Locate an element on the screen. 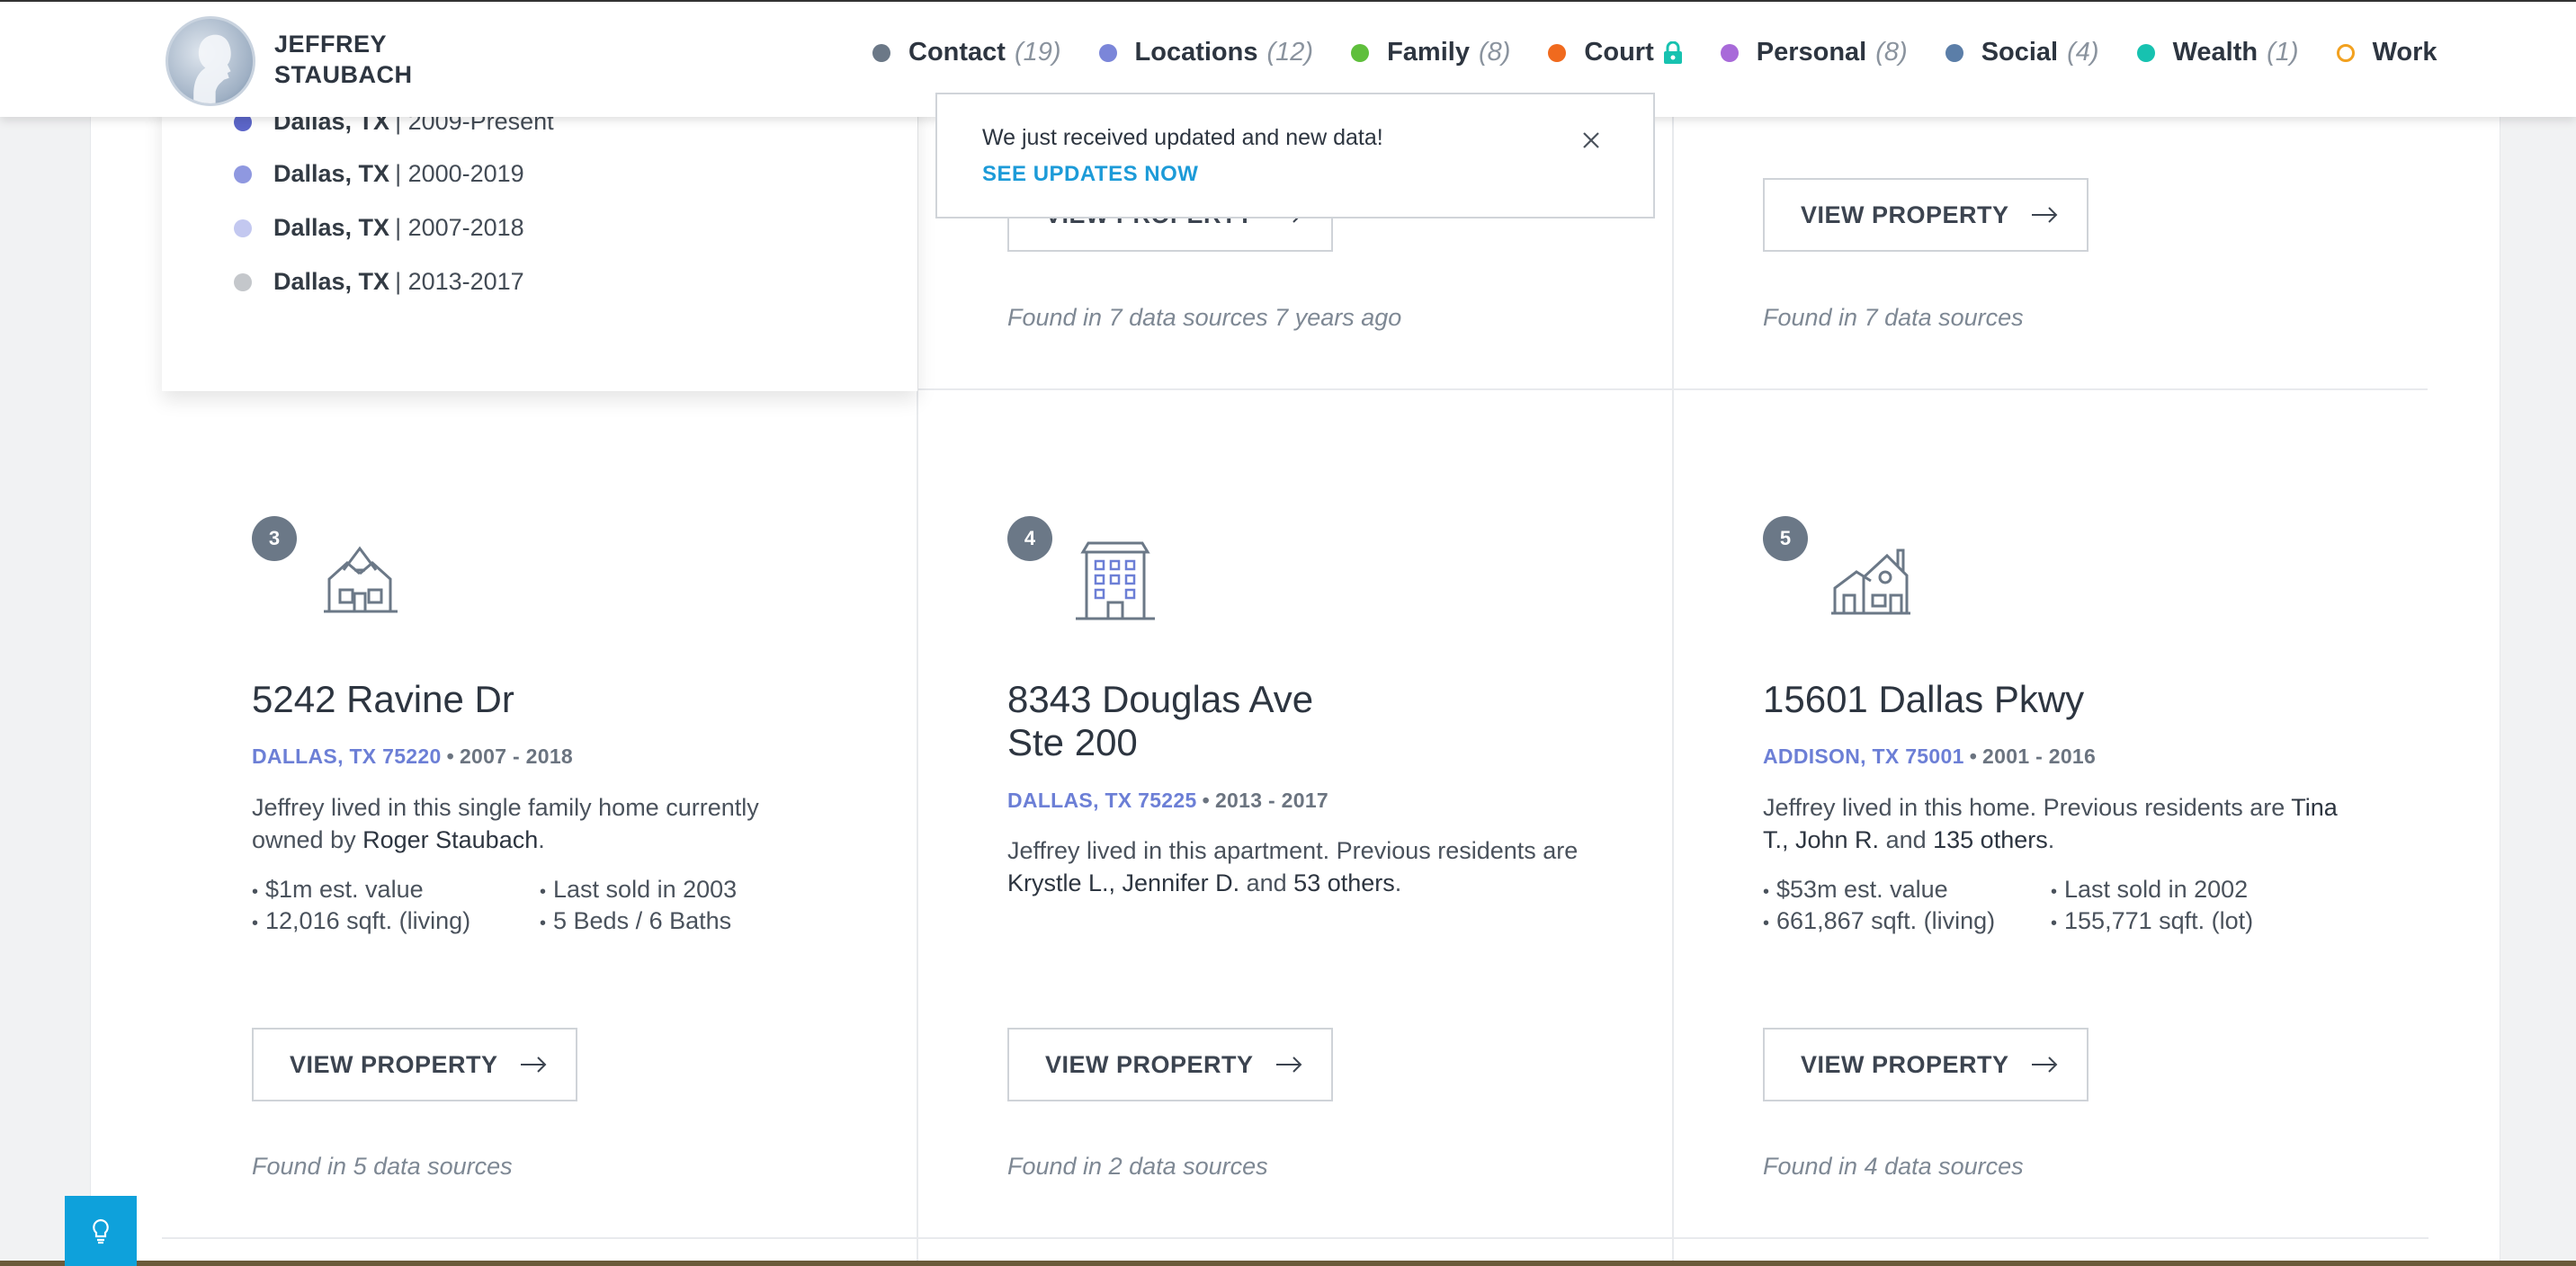 The image size is (2576, 1266). notification-text: We just received updated and new data! is located at coordinates (1182, 137).